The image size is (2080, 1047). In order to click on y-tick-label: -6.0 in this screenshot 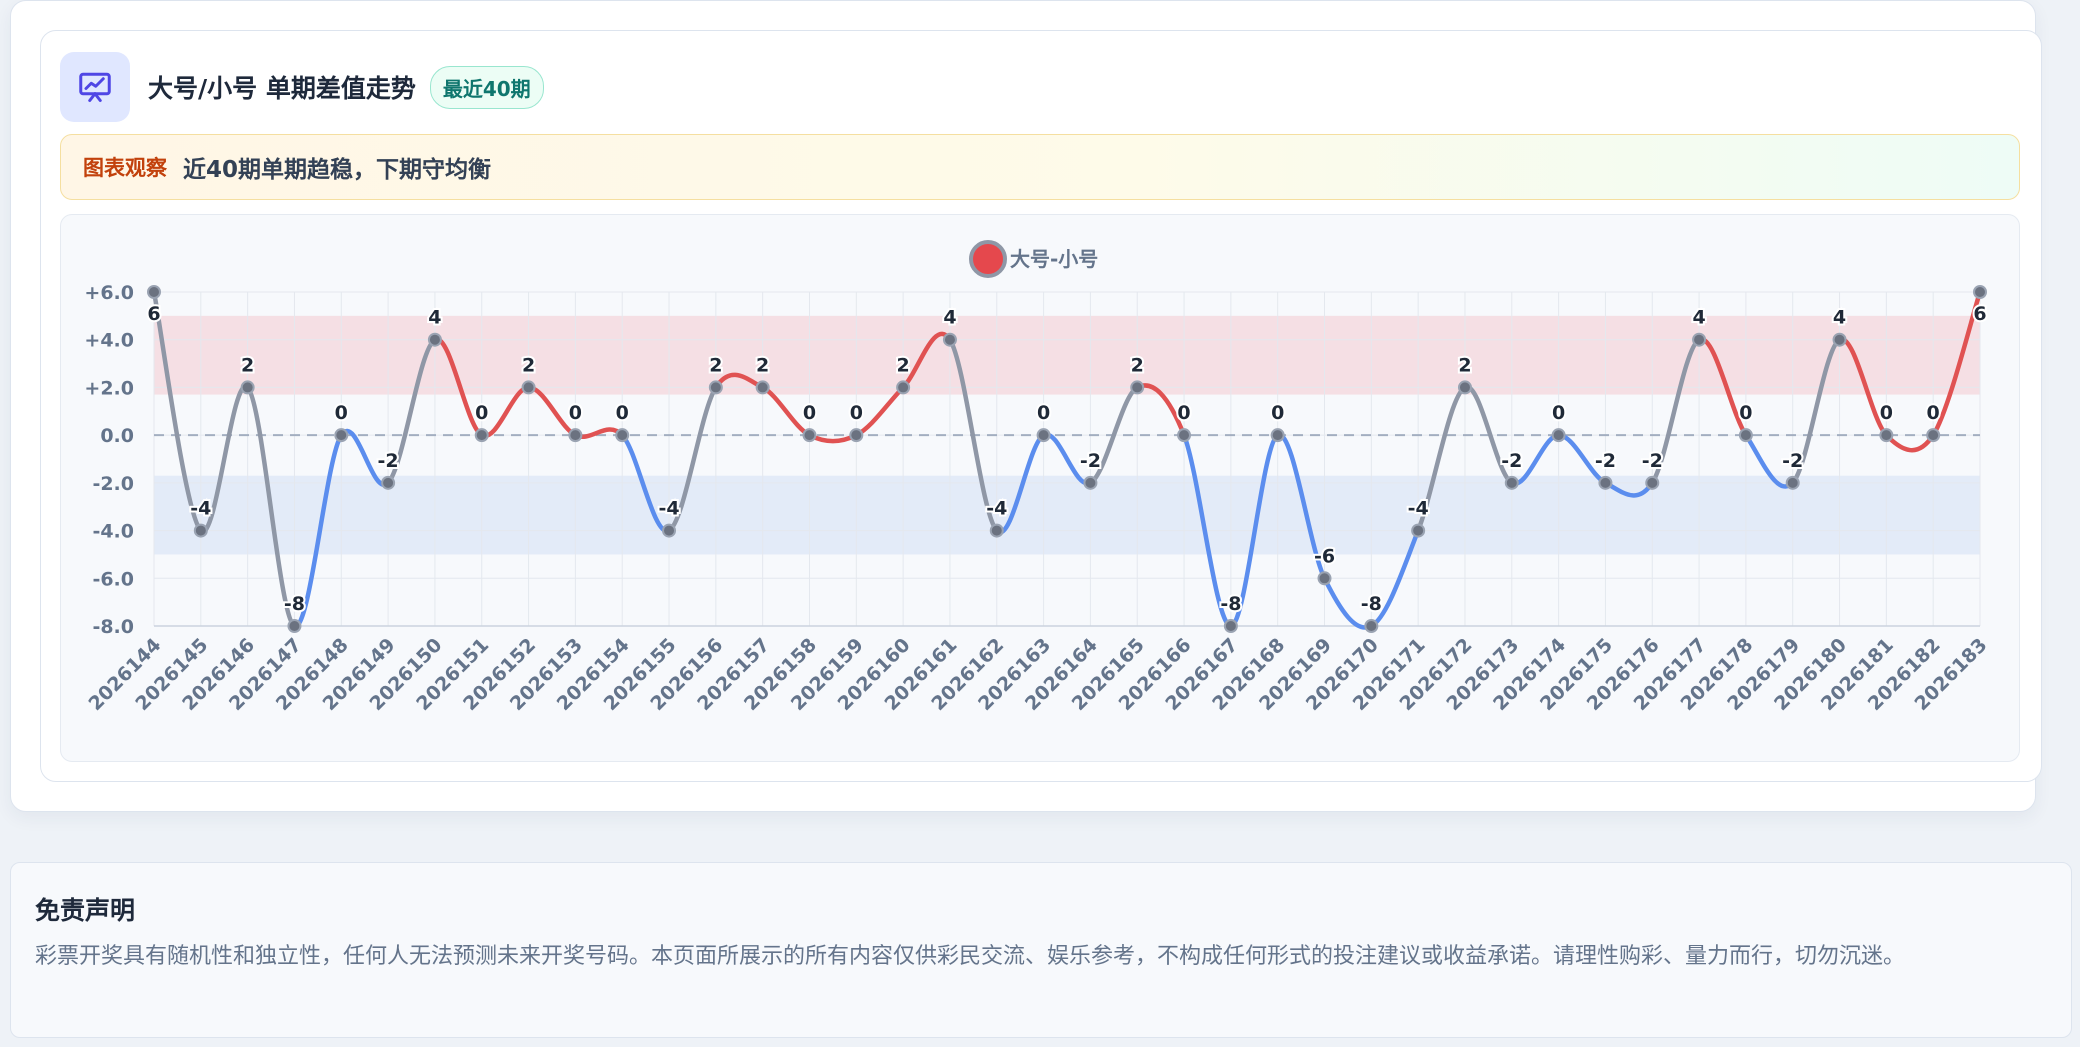, I will do `click(113, 579)`.